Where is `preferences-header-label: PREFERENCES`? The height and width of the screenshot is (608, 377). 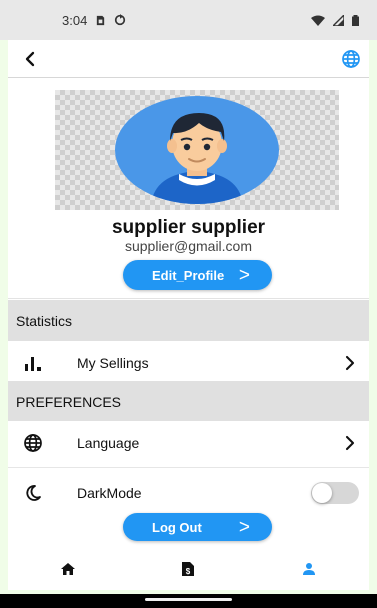
preferences-header-label: PREFERENCES is located at coordinates (69, 401).